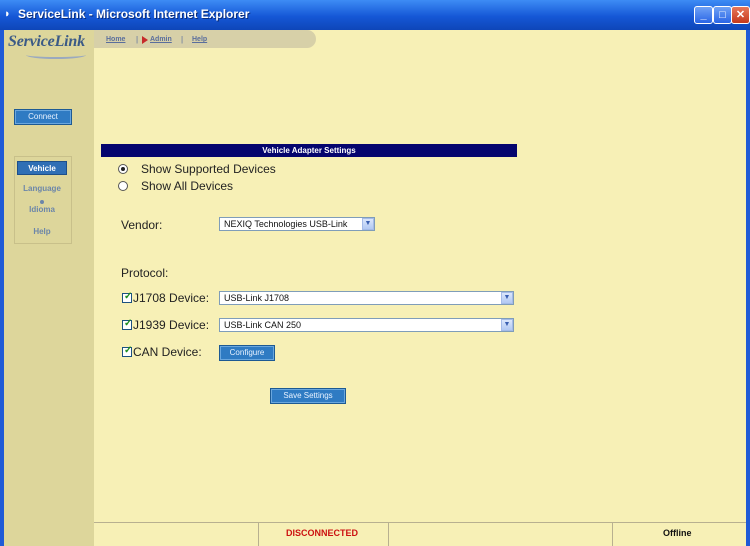 Image resolution: width=750 pixels, height=546 pixels. I want to click on j1939-checkbox: ✓, so click(127, 324).